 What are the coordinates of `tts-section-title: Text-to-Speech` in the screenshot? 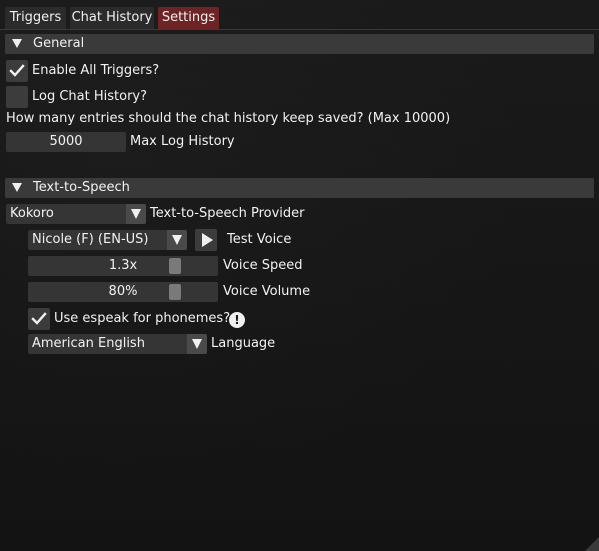 It's located at (81, 187).